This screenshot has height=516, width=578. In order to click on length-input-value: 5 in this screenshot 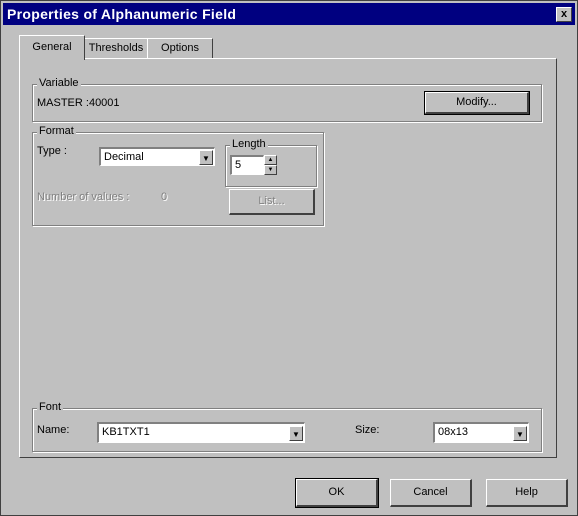, I will do `click(238, 165)`.